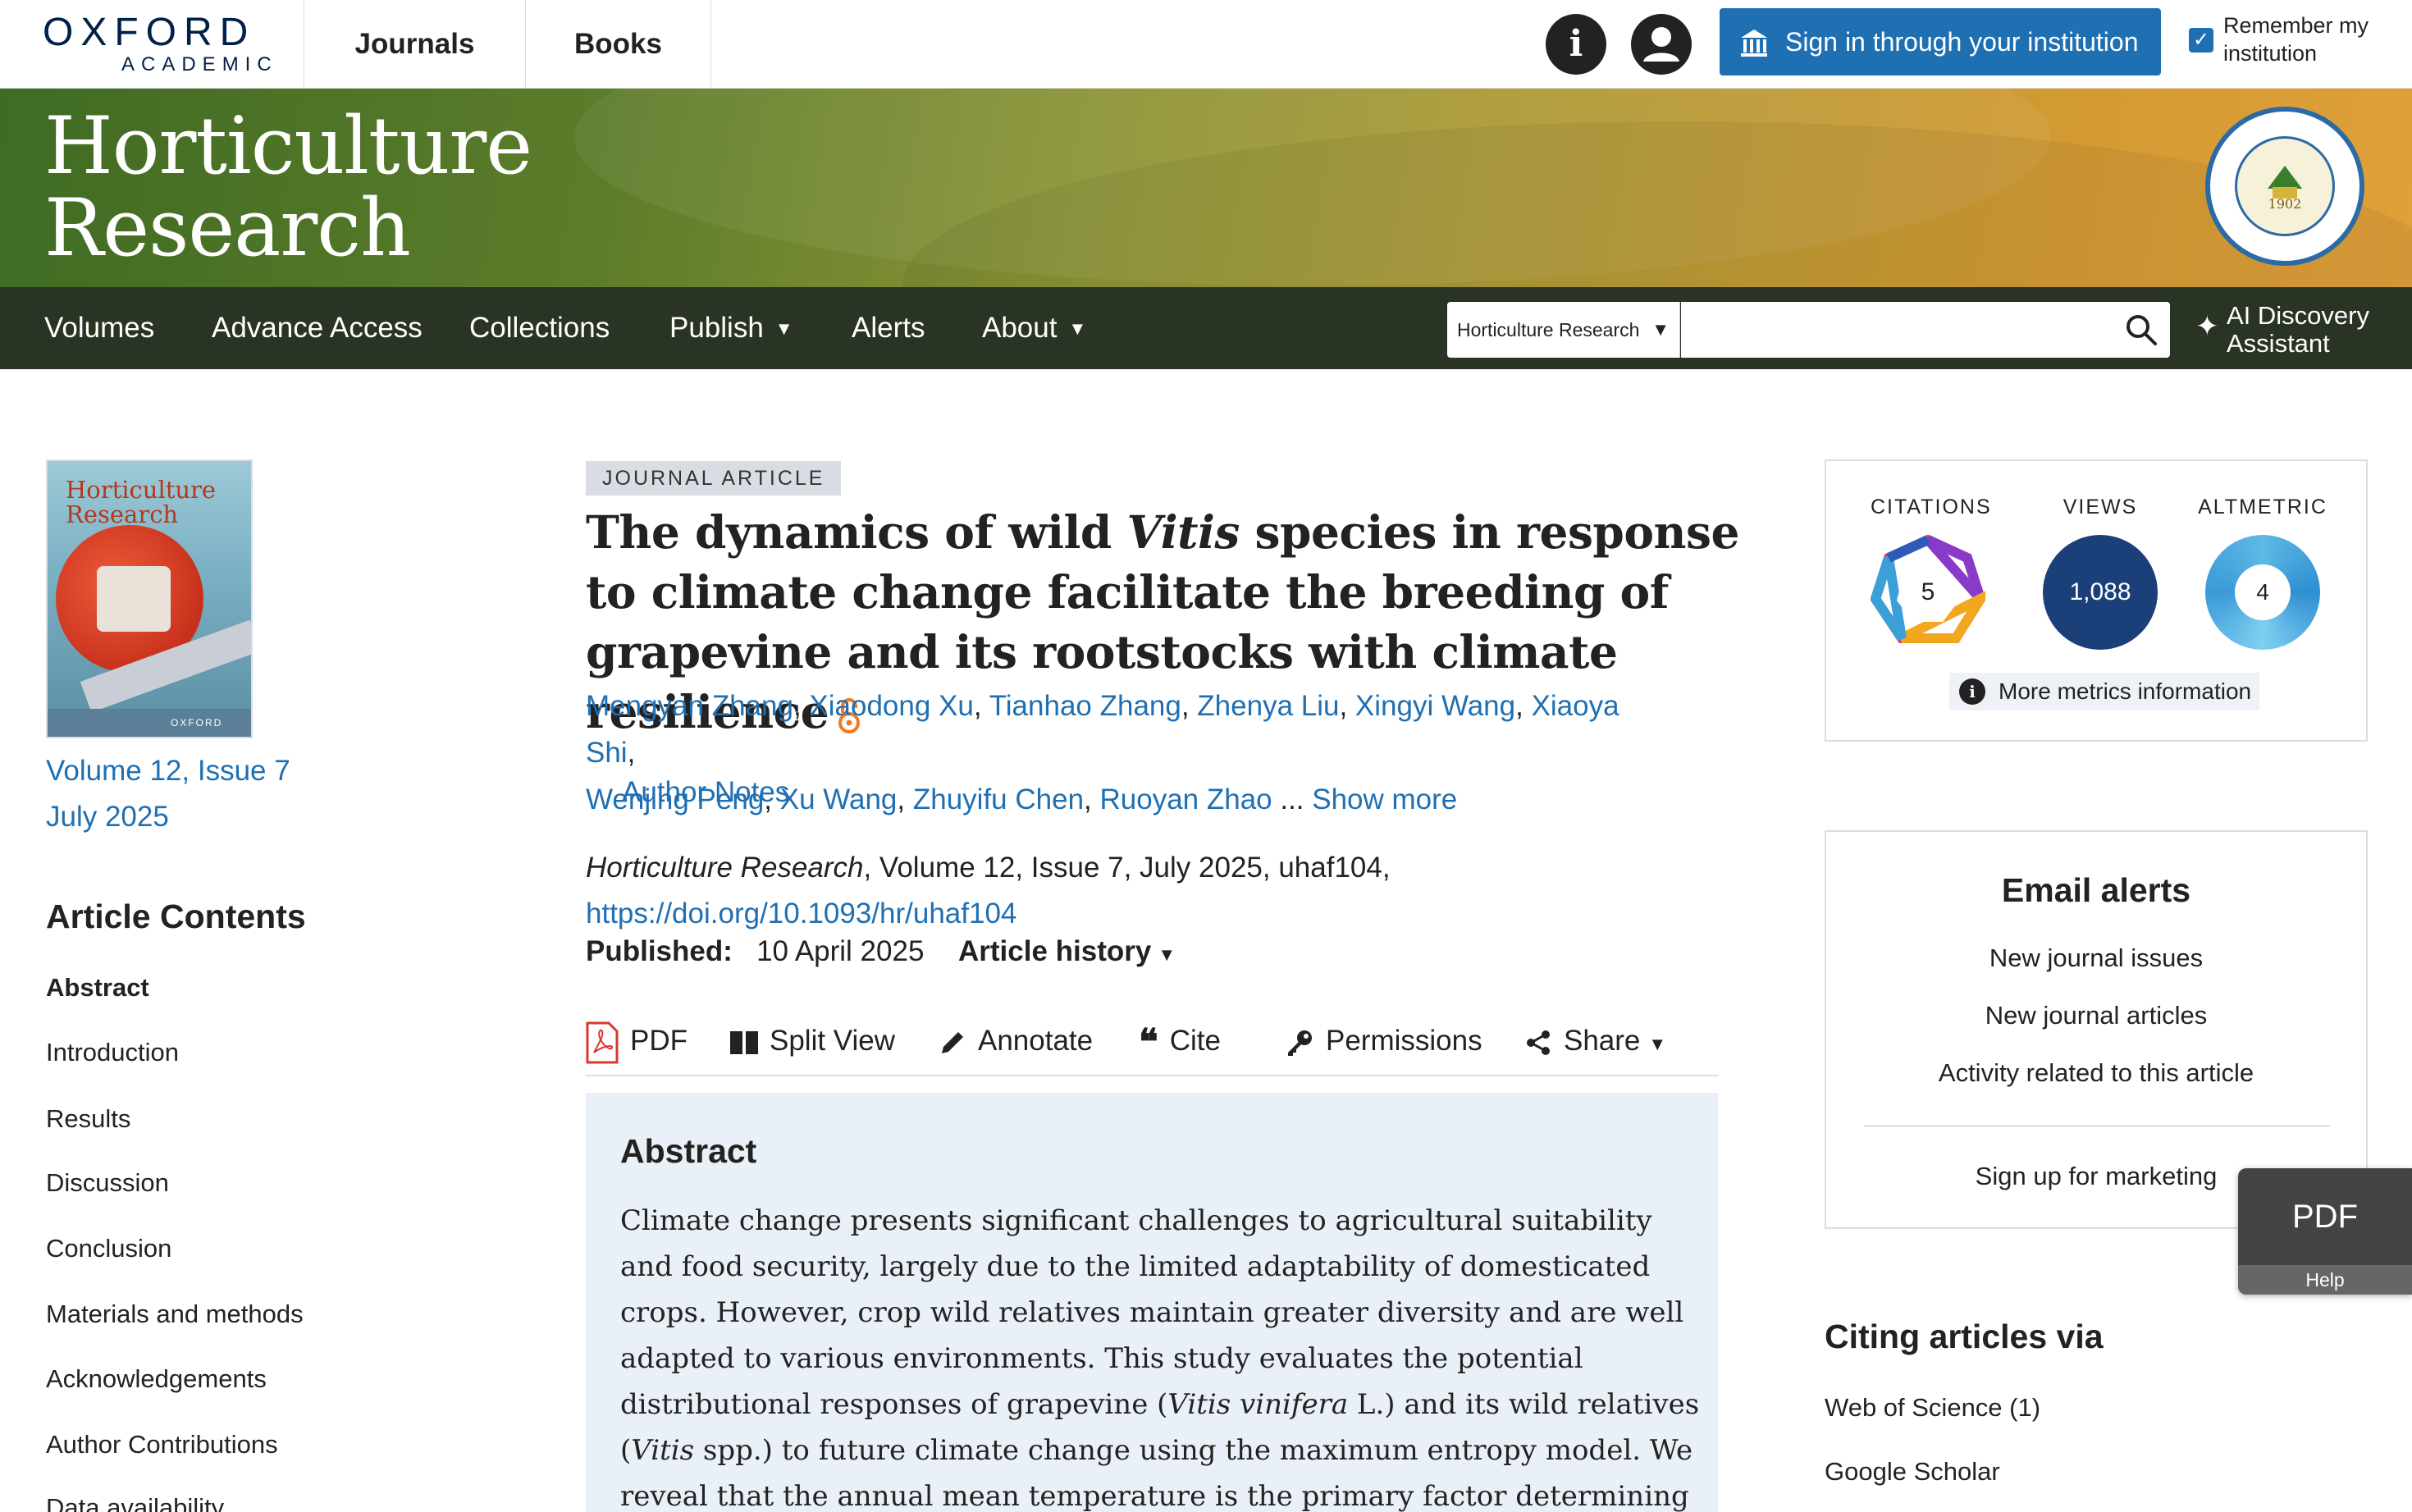  What do you see at coordinates (952, 1042) in the screenshot?
I see `pencil-icon` at bounding box center [952, 1042].